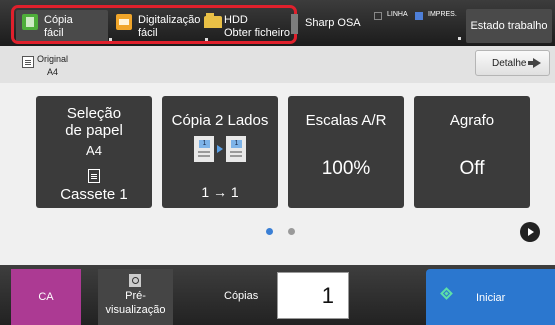  I want to click on preview-button: Pré- visualização, so click(135, 297).